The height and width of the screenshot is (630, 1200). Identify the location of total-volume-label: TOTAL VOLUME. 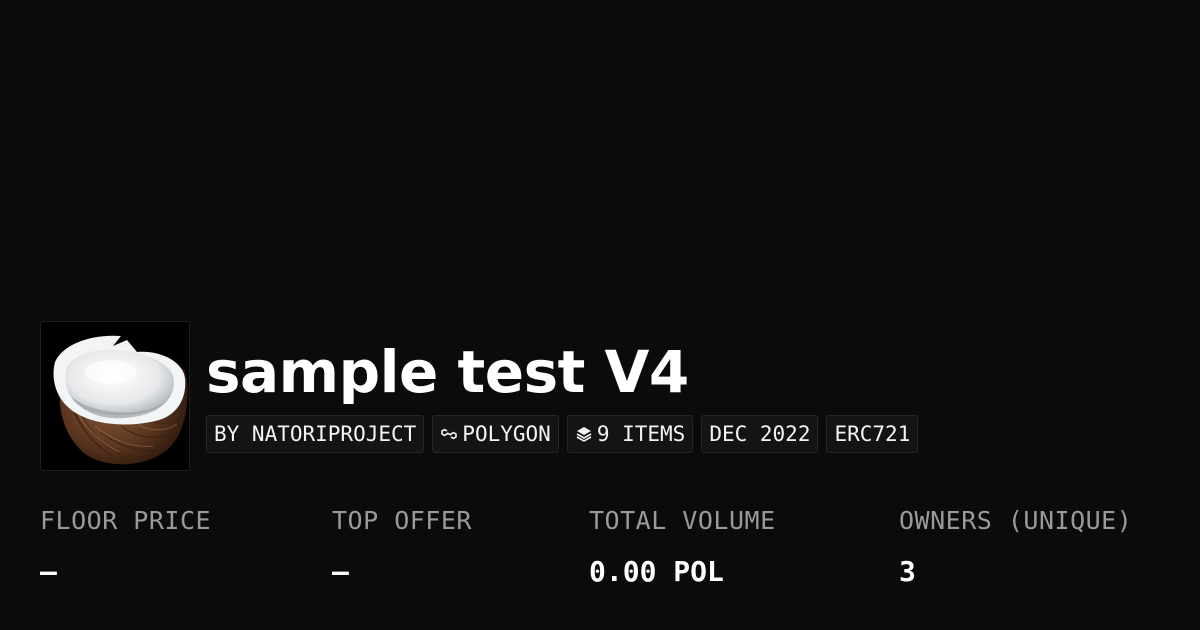
(682, 520).